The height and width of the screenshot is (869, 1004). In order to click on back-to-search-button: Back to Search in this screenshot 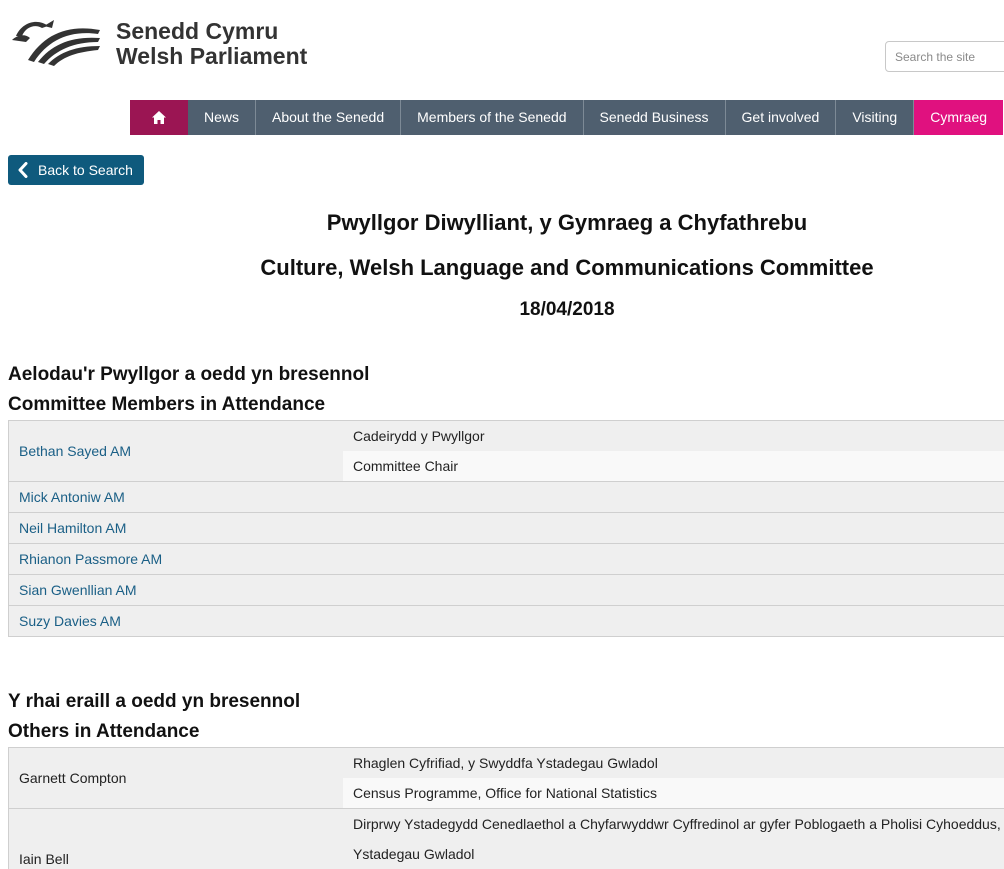, I will do `click(76, 170)`.